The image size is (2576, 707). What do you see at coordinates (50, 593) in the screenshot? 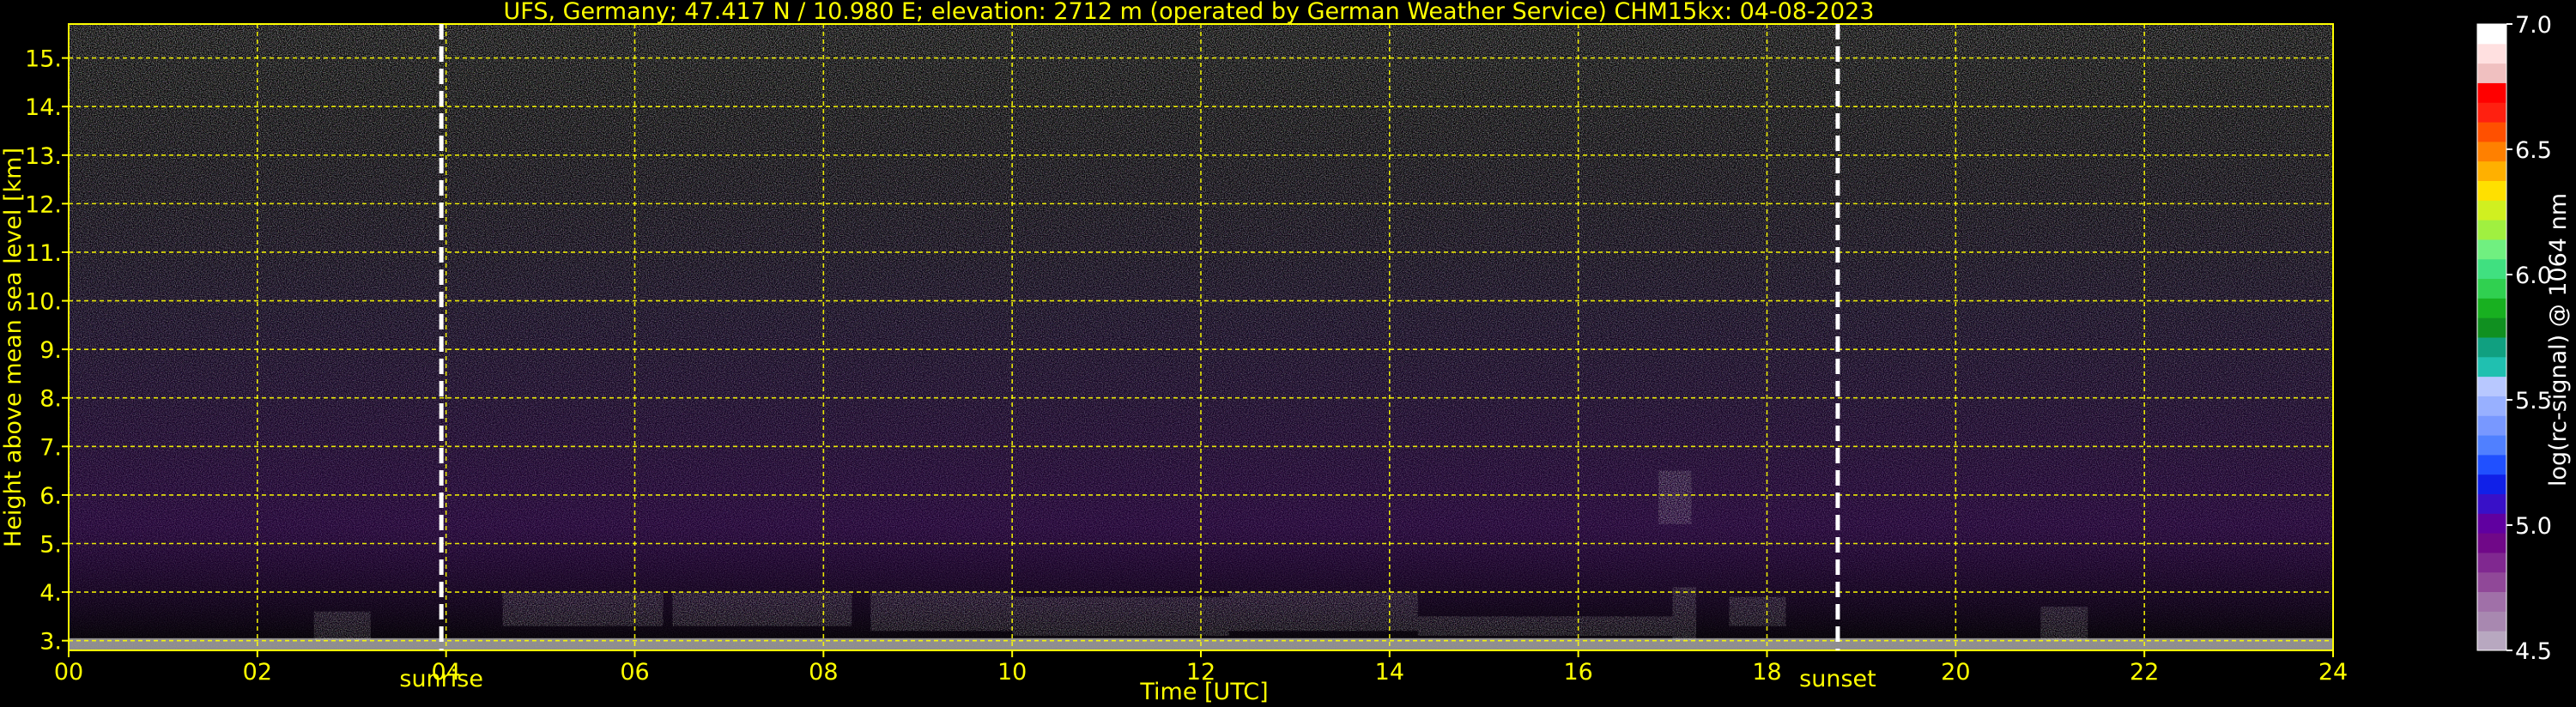
I see `y-tick-label: 4.` at bounding box center [50, 593].